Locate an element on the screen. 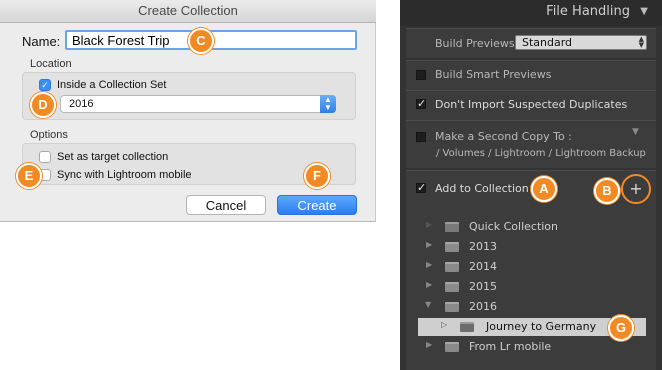 Image resolution: width=662 pixels, height=370 pixels. collection-label: 2013 is located at coordinates (483, 246).